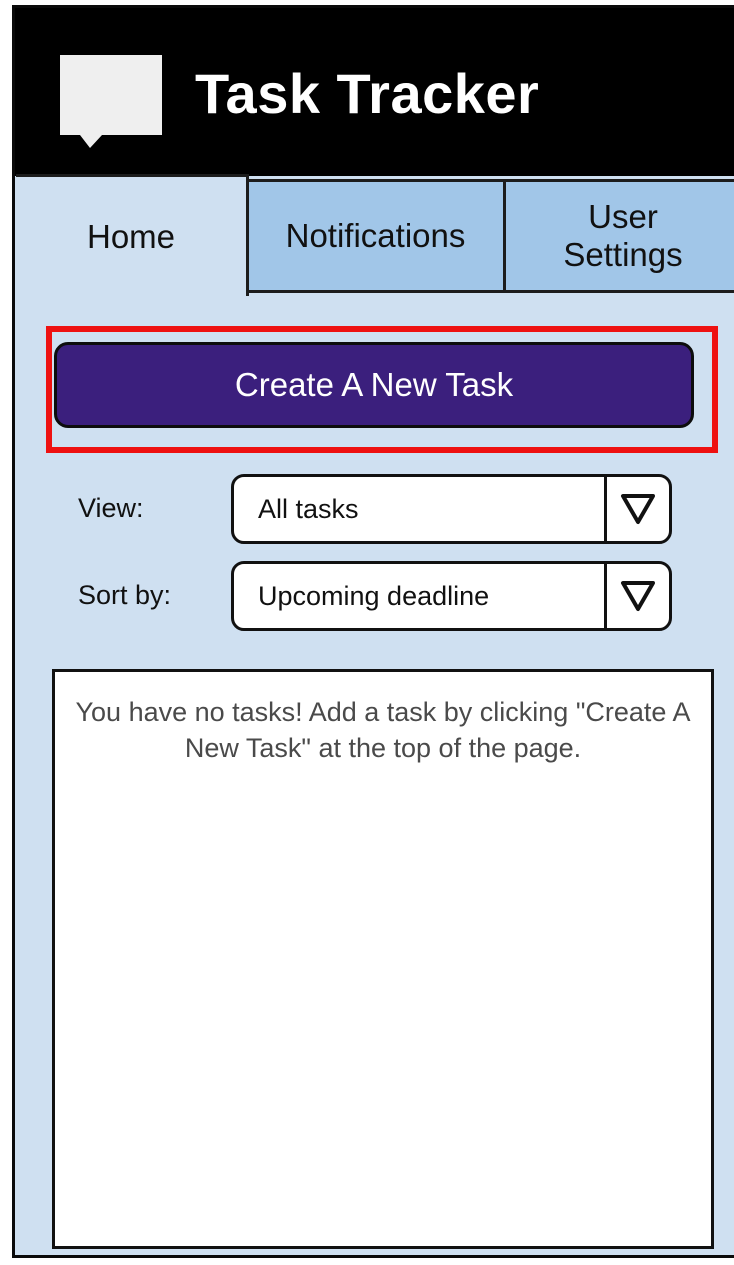  I want to click on view-select: All tasks, so click(451, 509).